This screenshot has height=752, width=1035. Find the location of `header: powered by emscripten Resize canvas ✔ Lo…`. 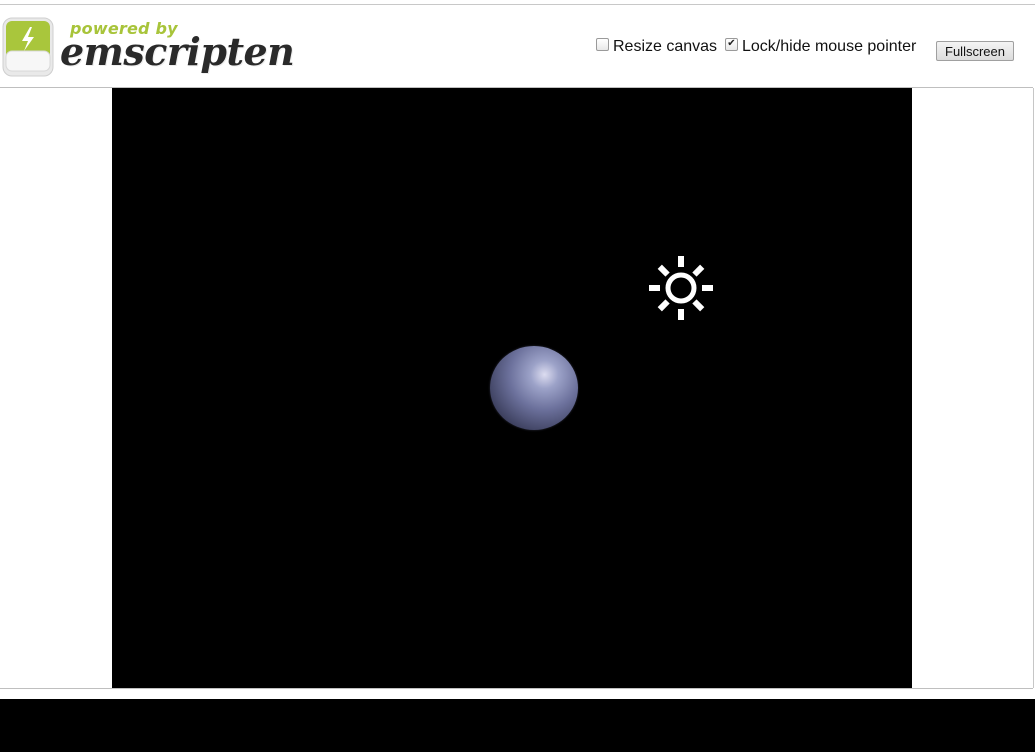

header: powered by emscripten Resize canvas ✔ Lo… is located at coordinates (517, 46).